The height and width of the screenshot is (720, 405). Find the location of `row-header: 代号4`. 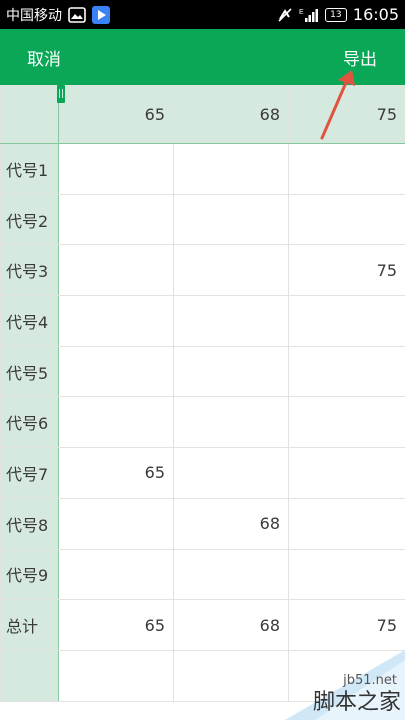

row-header: 代号4 is located at coordinates (29, 321).